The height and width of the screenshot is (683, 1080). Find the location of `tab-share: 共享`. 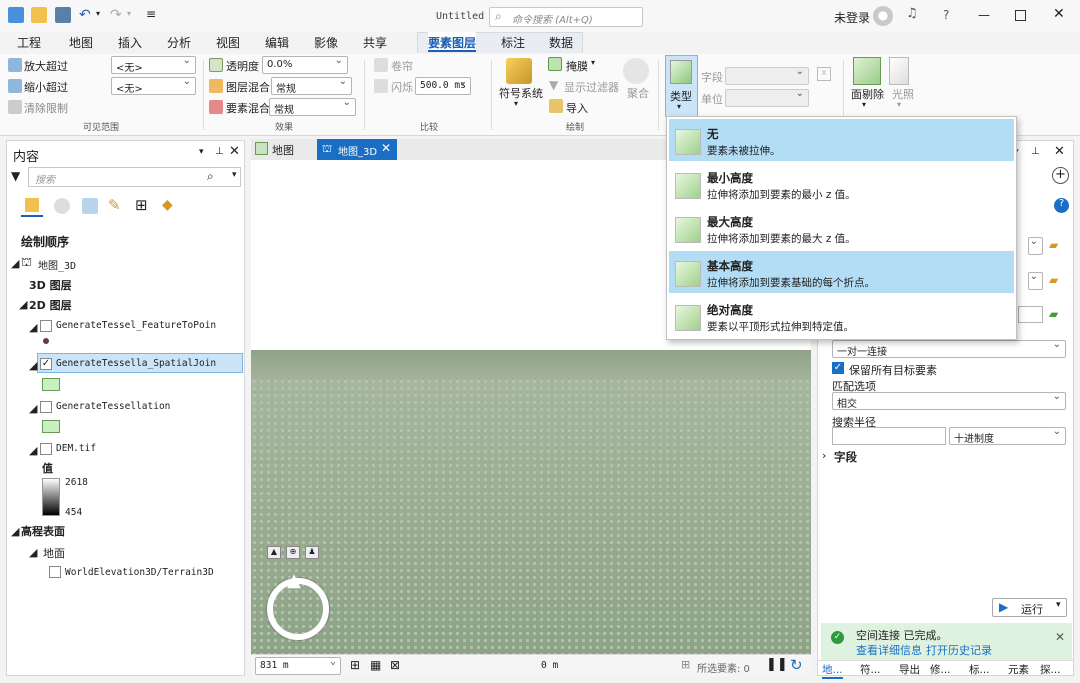

tab-share: 共享 is located at coordinates (375, 42).